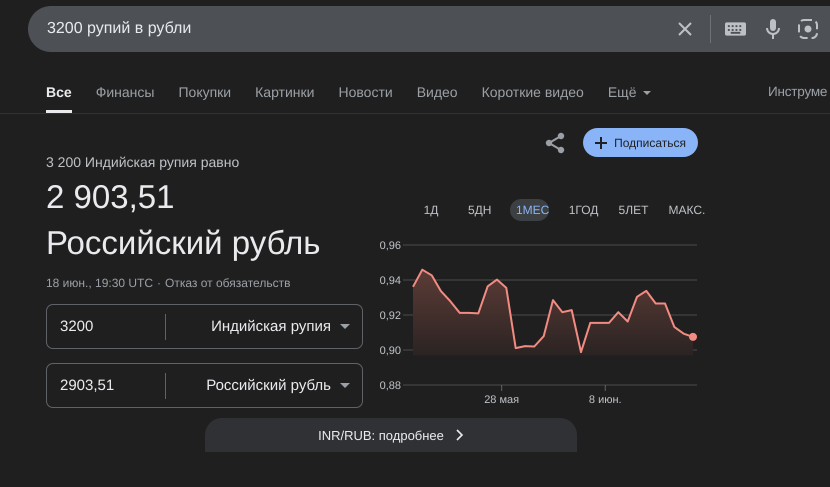 This screenshot has width=830, height=487. Describe the element at coordinates (227, 283) in the screenshot. I see `disclaimer-link: Отказ от обязательств` at that location.